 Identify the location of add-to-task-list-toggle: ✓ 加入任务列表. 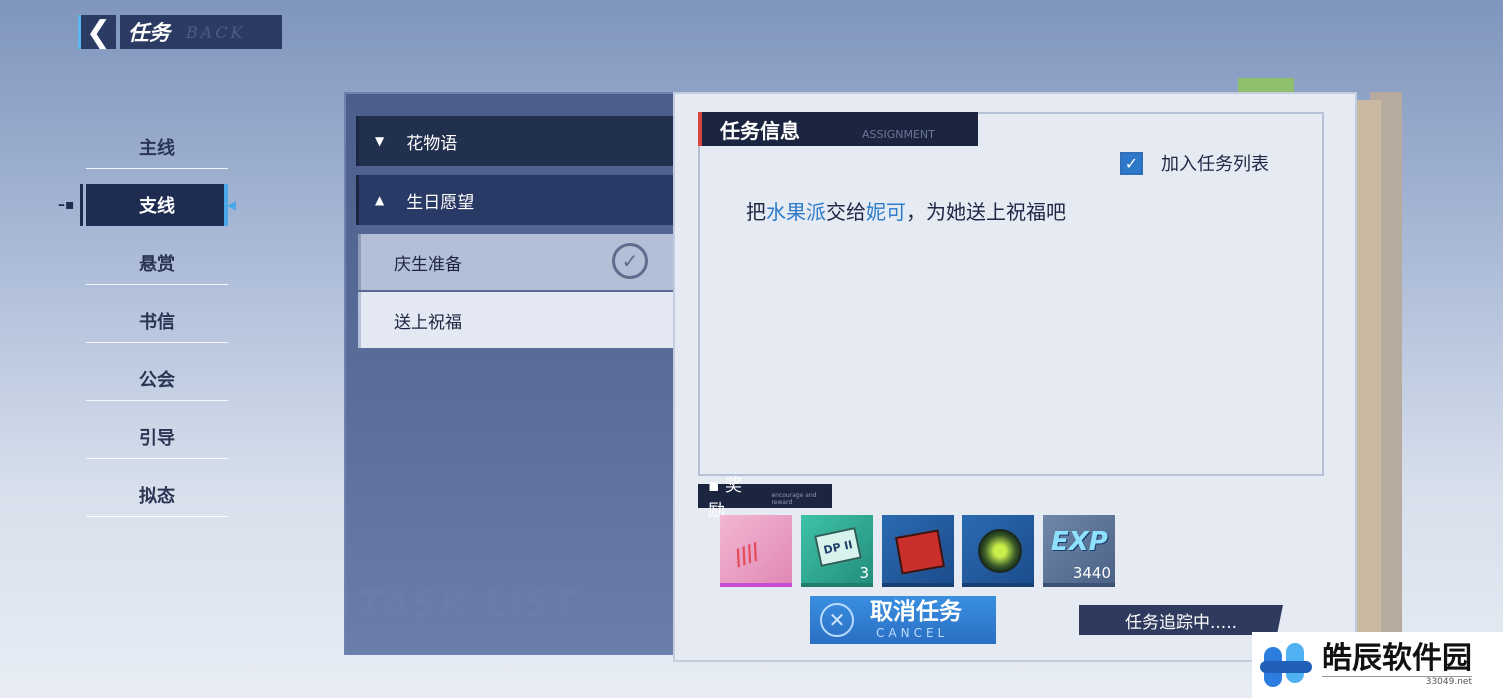
(1194, 163).